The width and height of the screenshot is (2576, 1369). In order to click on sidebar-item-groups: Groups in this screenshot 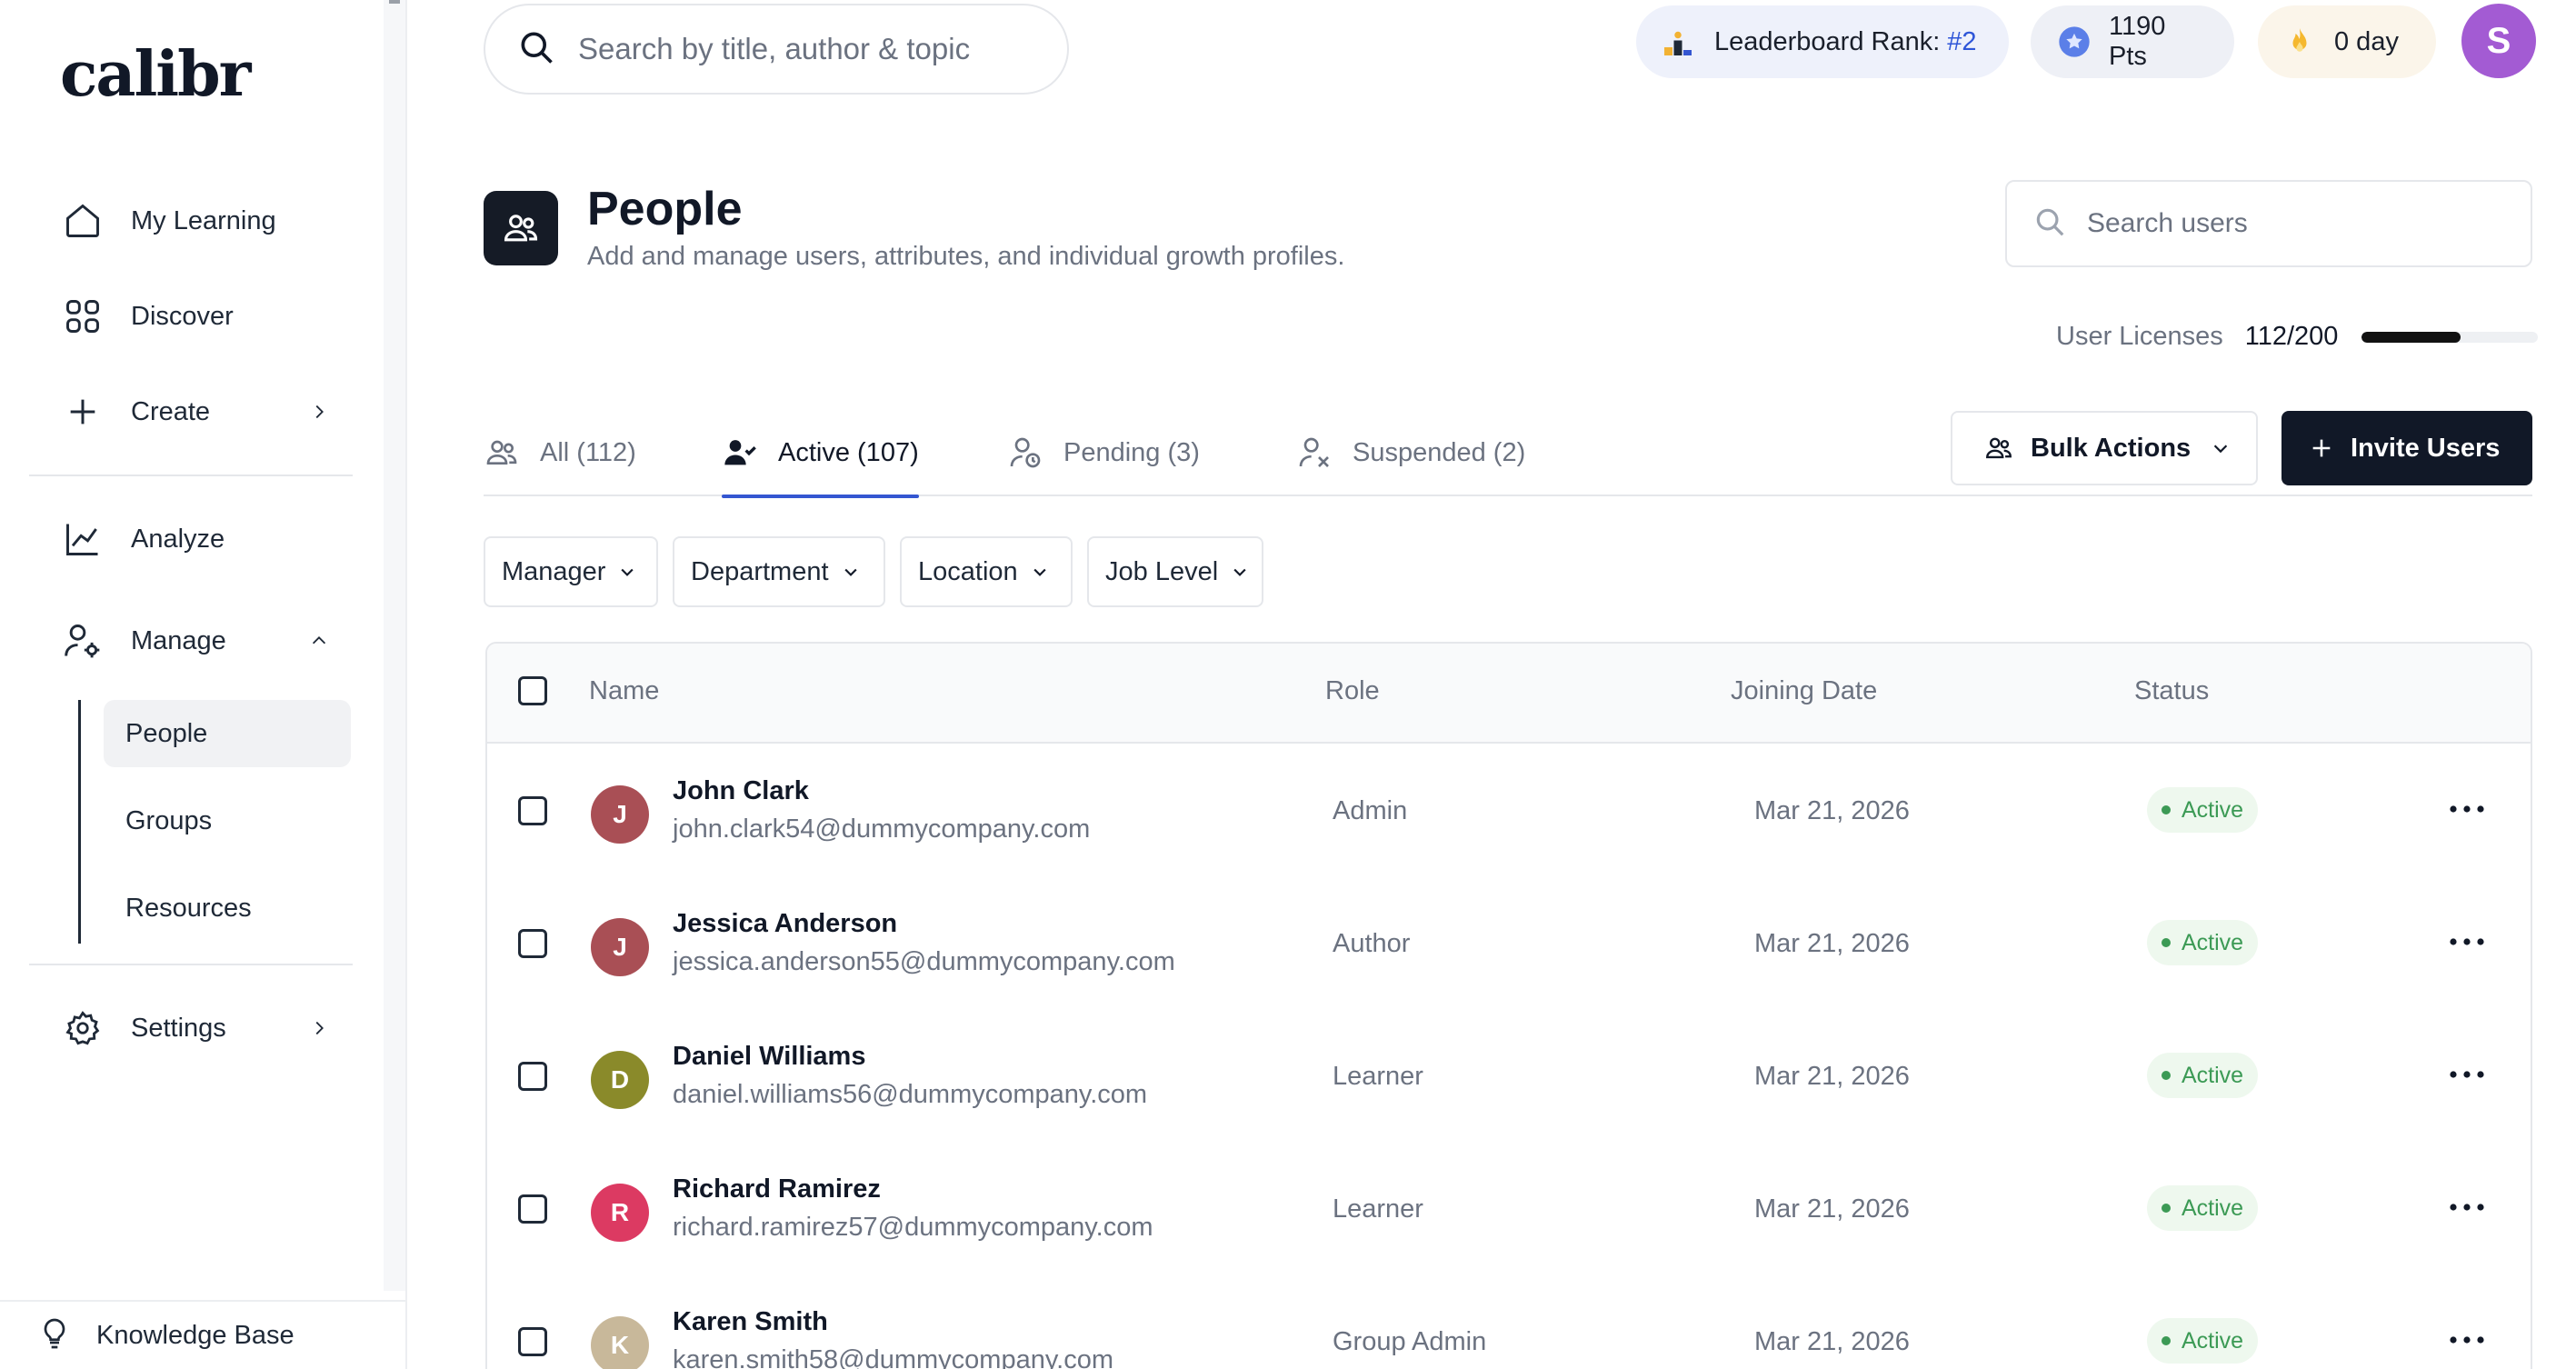, I will do `click(227, 820)`.